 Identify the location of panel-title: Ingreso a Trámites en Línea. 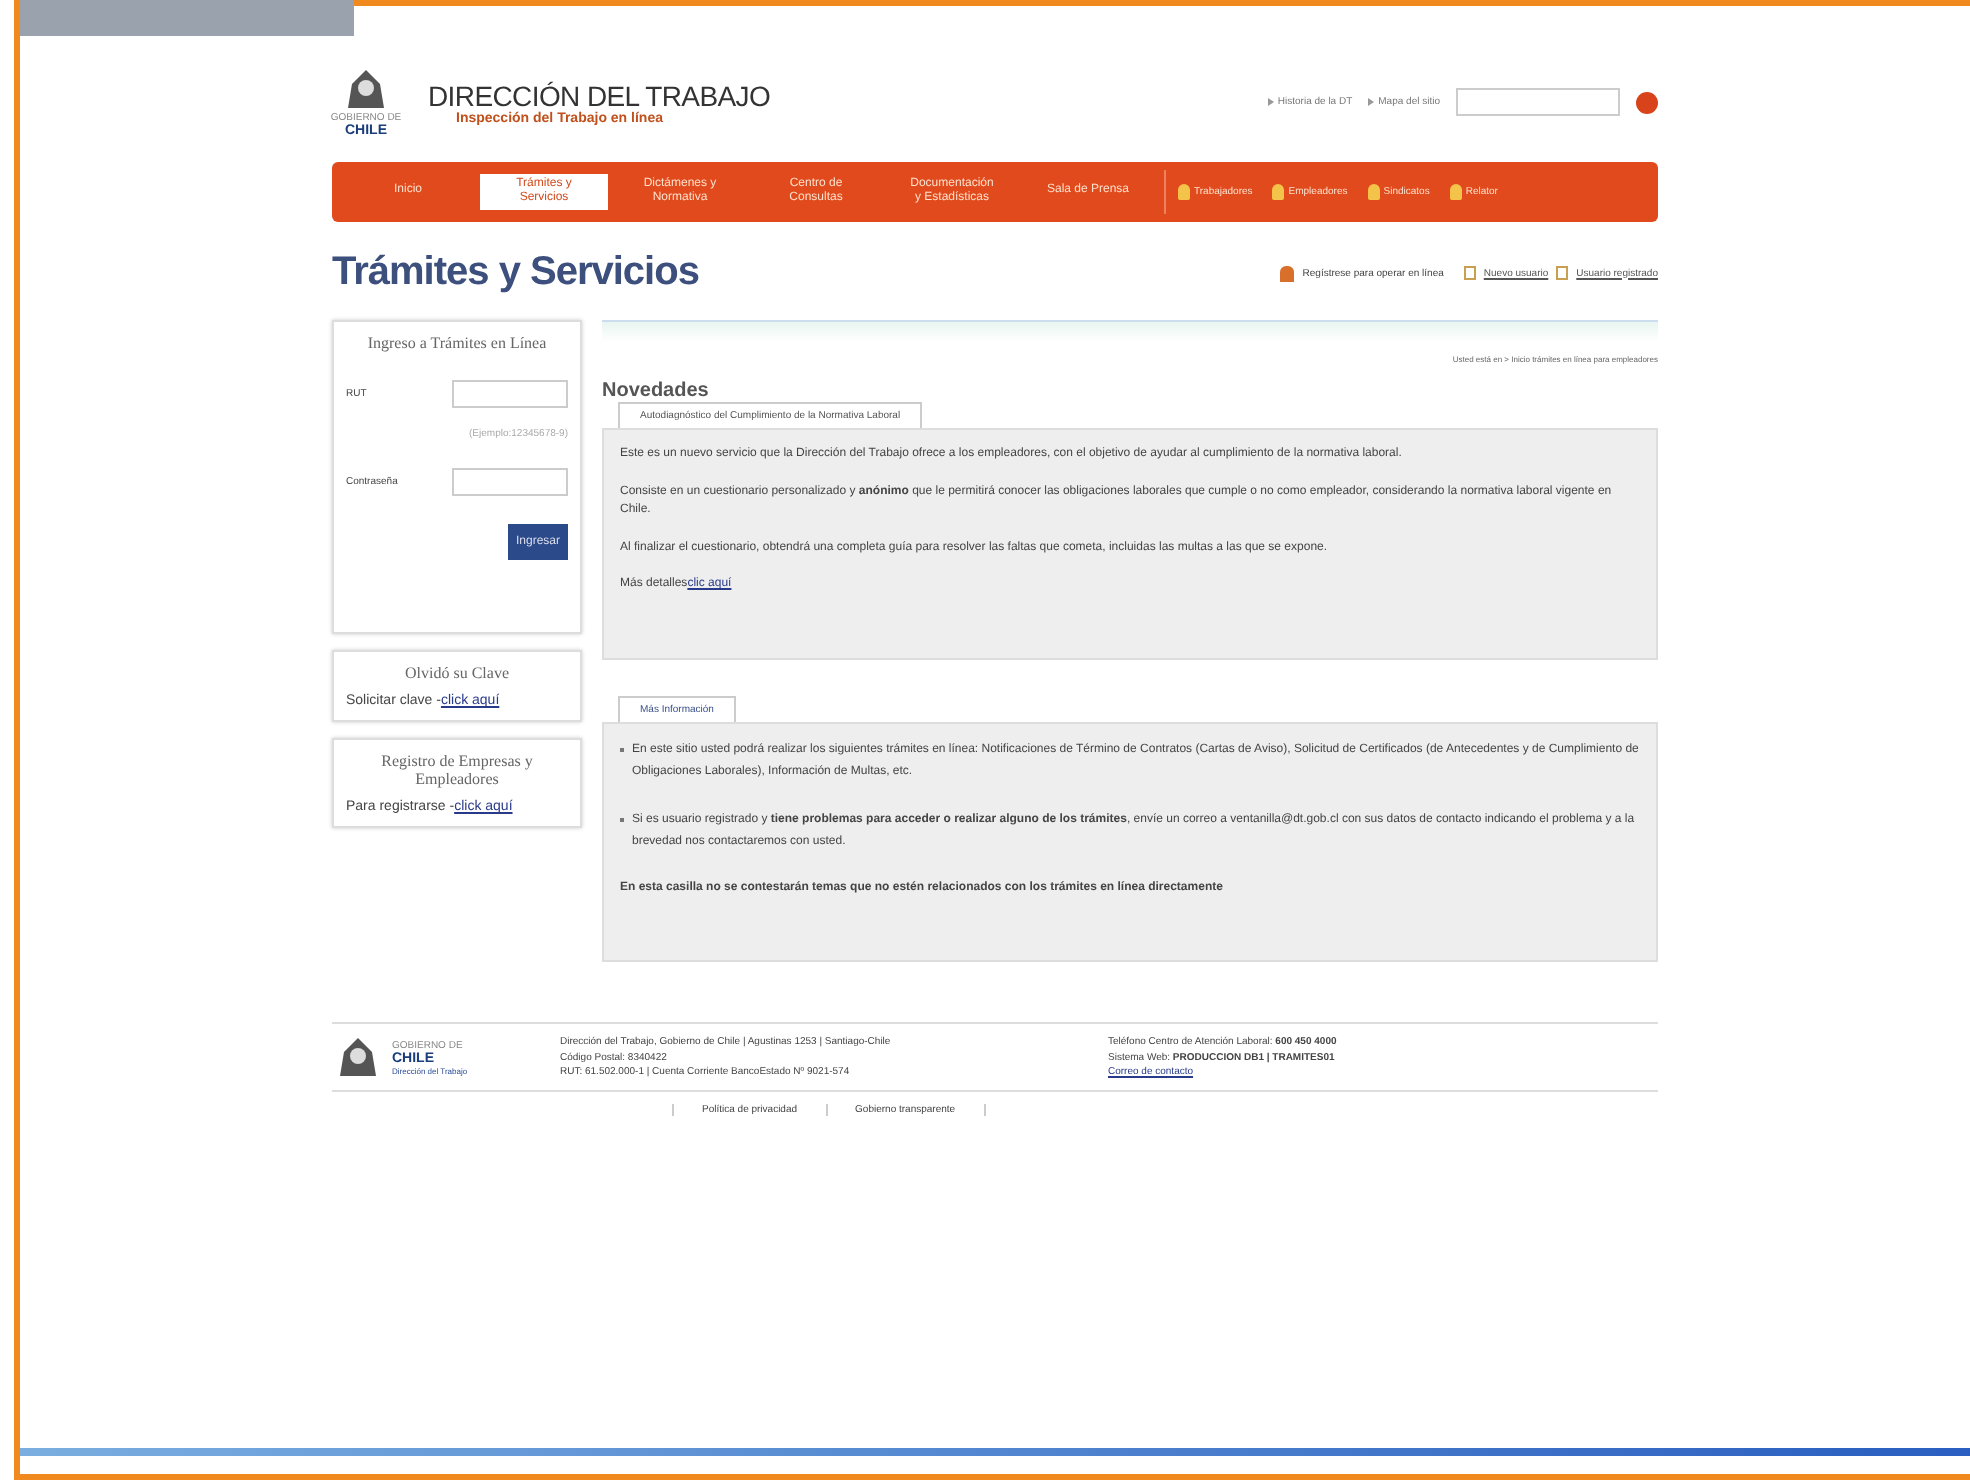
(457, 343).